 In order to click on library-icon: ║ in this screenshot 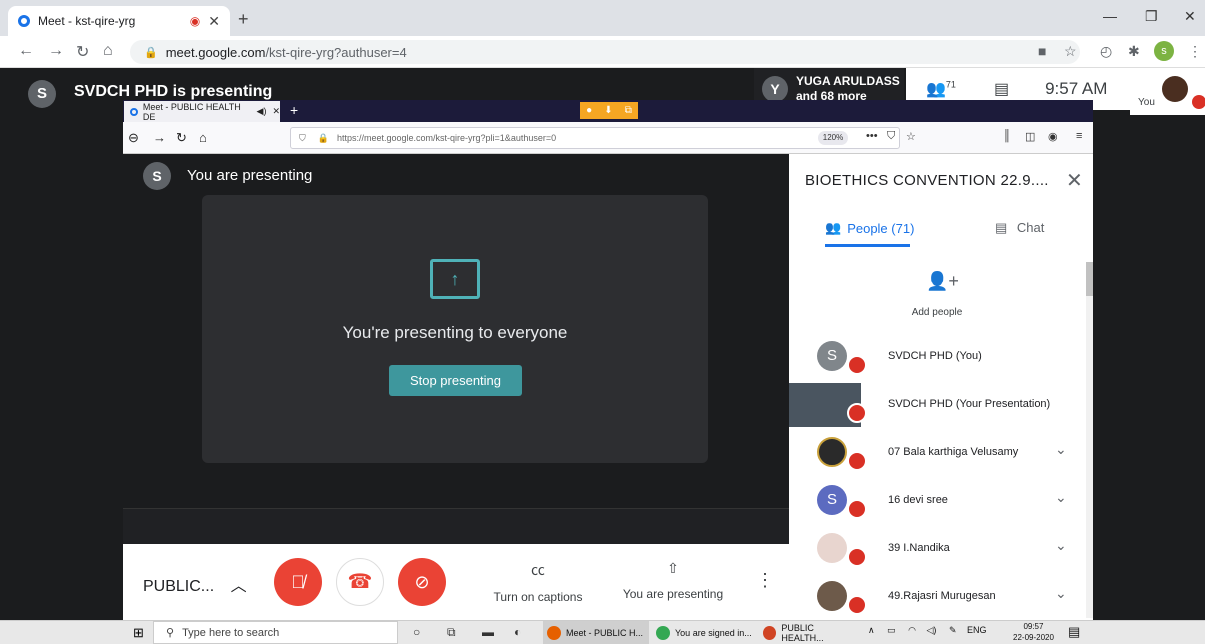, I will do `click(1007, 136)`.